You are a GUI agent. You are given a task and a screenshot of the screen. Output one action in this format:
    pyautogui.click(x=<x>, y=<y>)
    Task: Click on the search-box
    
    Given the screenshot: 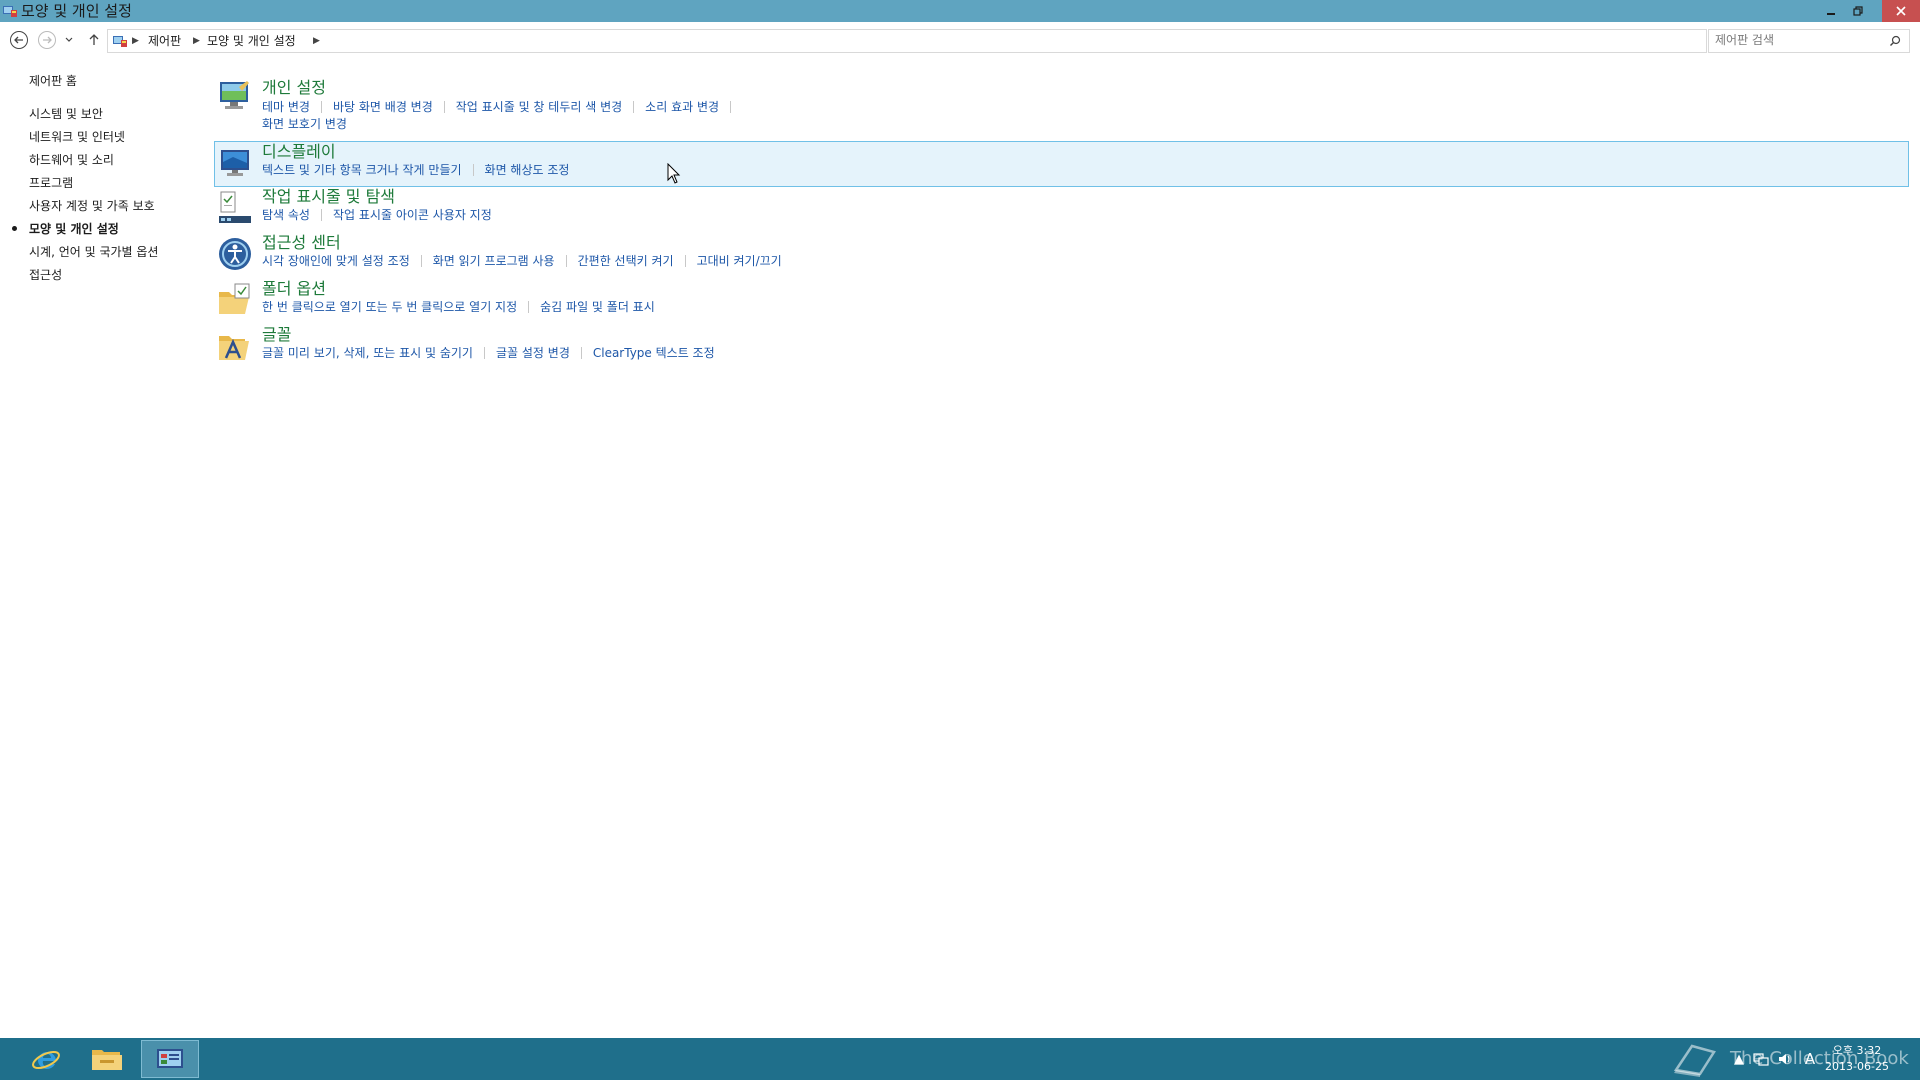 What is the action you would take?
    pyautogui.click(x=1809, y=41)
    